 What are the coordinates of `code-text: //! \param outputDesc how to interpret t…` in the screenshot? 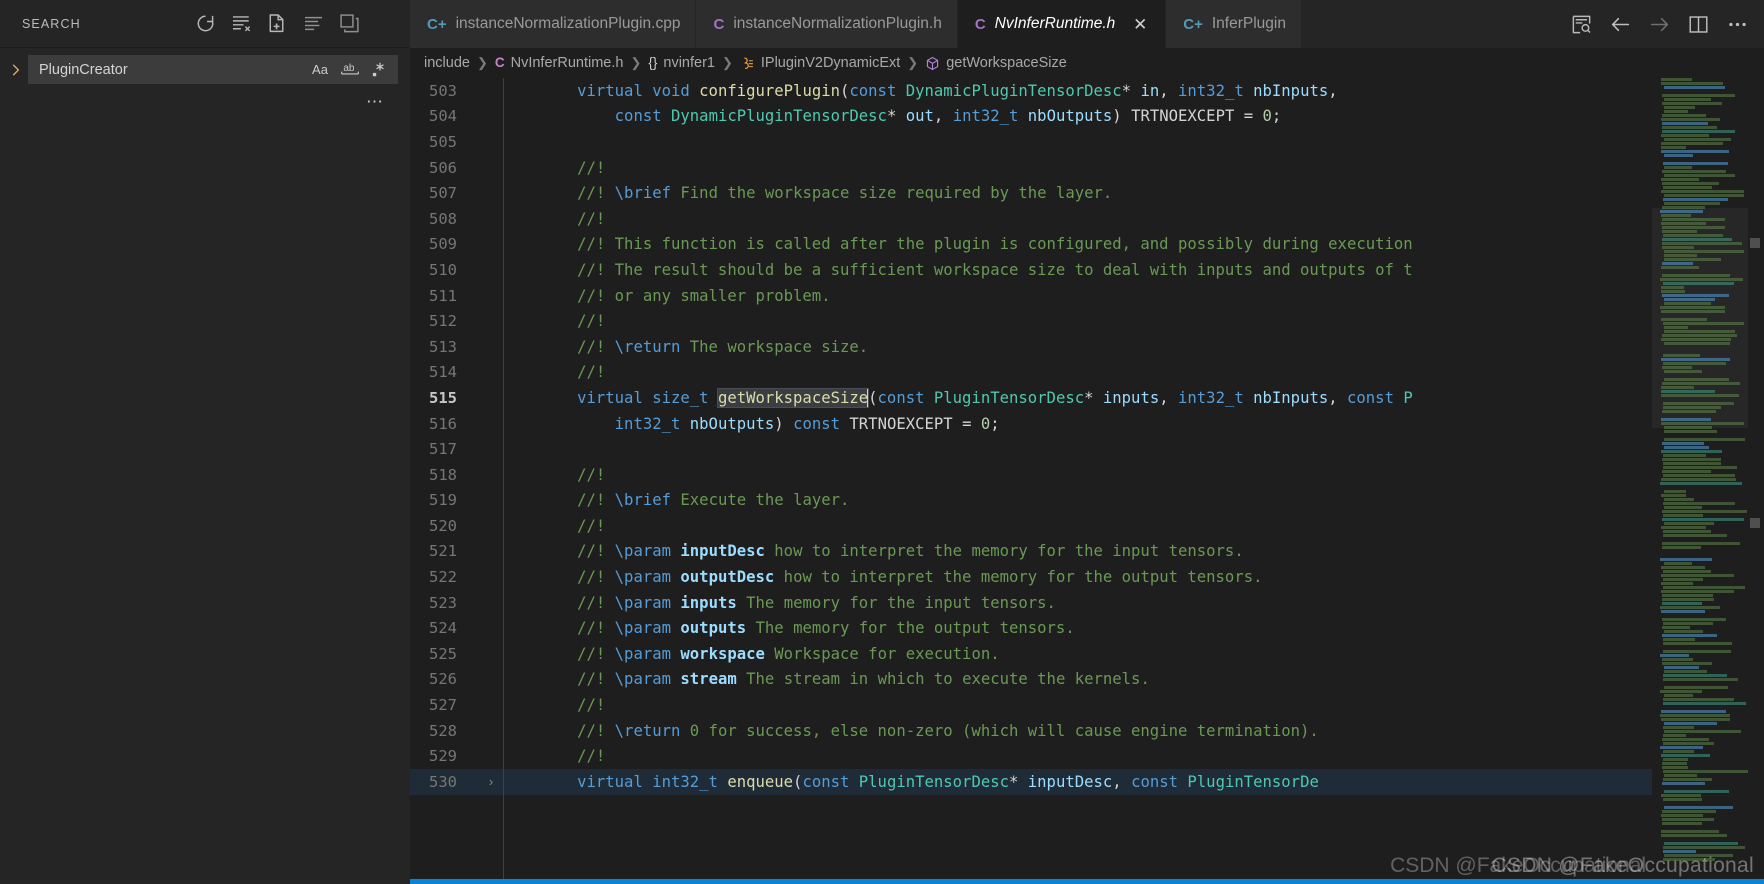 It's located at (1077, 577).